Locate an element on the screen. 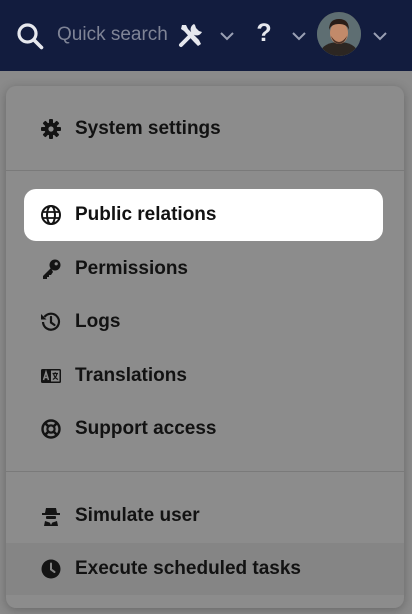 Image resolution: width=412 pixels, height=614 pixels. menu-item-system-settings: System settings is located at coordinates (205, 129).